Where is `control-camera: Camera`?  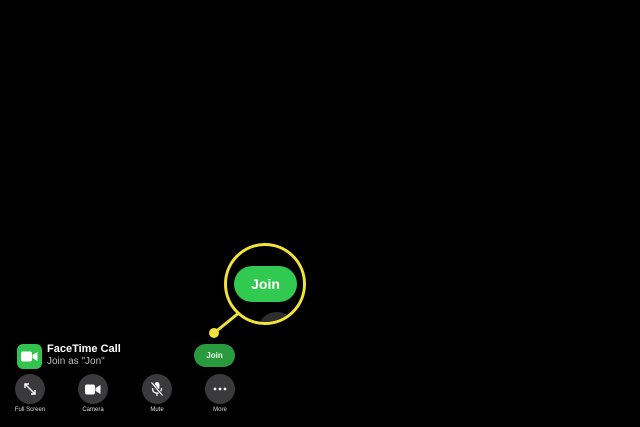
control-camera: Camera is located at coordinates (93, 393).